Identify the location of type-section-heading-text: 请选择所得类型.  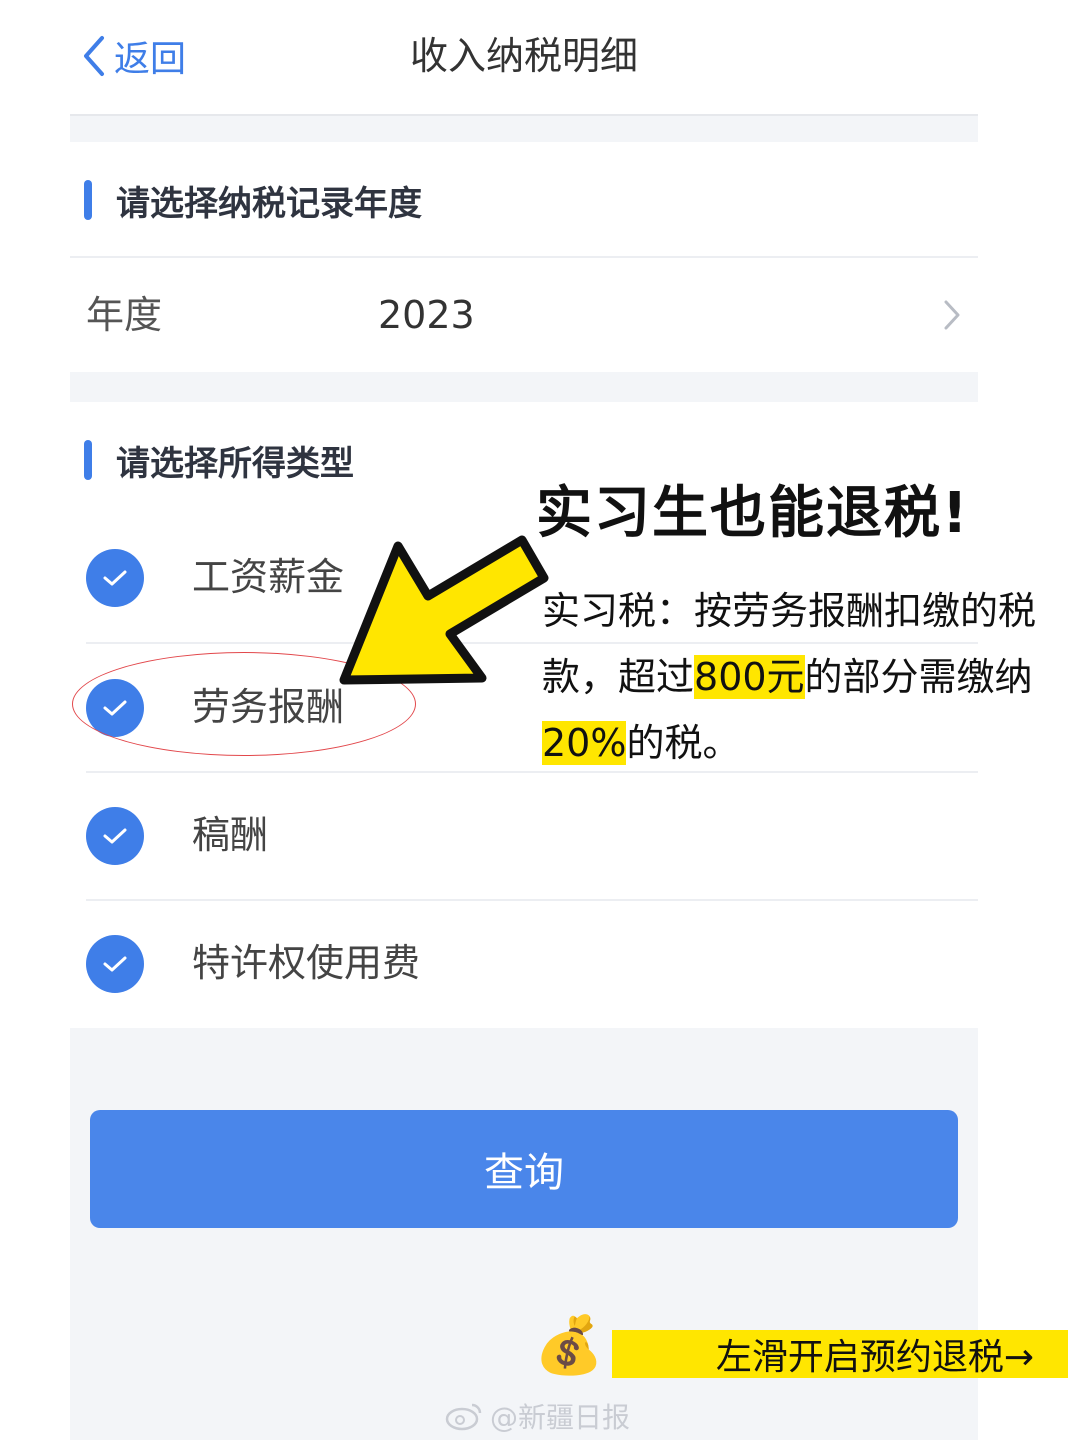
(235, 463).